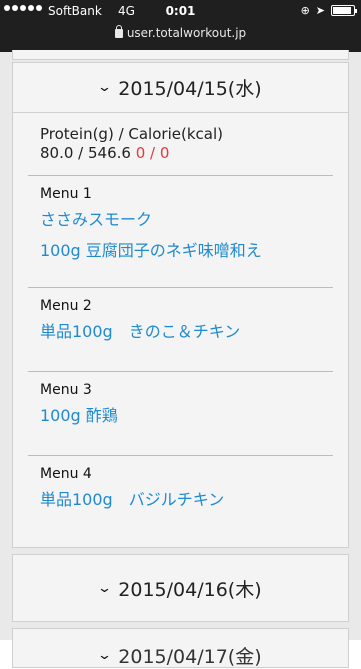  I want to click on summary-target: 80.0 / 546.6, so click(85, 153).